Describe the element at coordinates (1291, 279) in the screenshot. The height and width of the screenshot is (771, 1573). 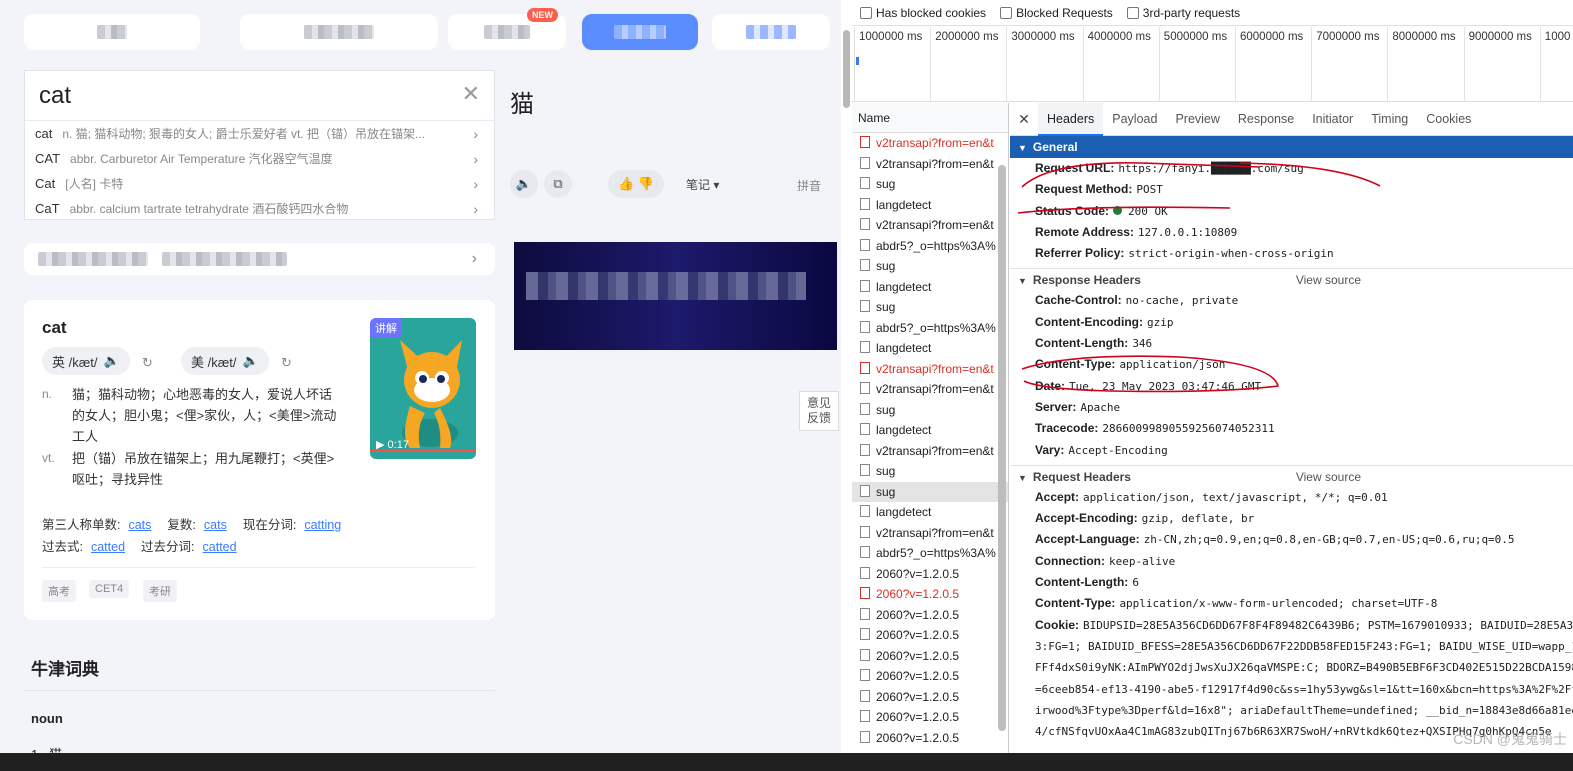
I see `response-headers-section: ▼ Response Headers View source` at that location.